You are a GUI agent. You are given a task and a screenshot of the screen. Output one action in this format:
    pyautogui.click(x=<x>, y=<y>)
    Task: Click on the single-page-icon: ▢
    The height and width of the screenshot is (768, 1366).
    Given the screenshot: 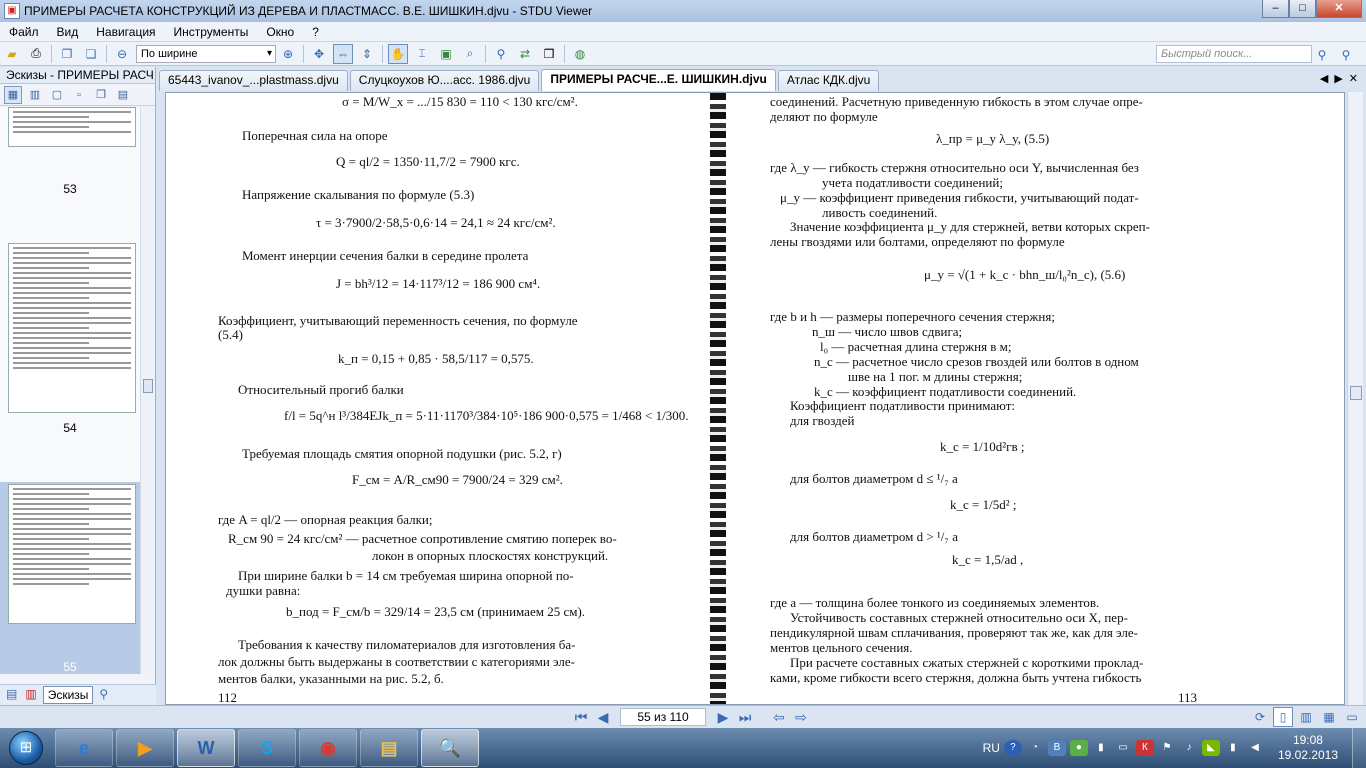 What is the action you would take?
    pyautogui.click(x=57, y=95)
    